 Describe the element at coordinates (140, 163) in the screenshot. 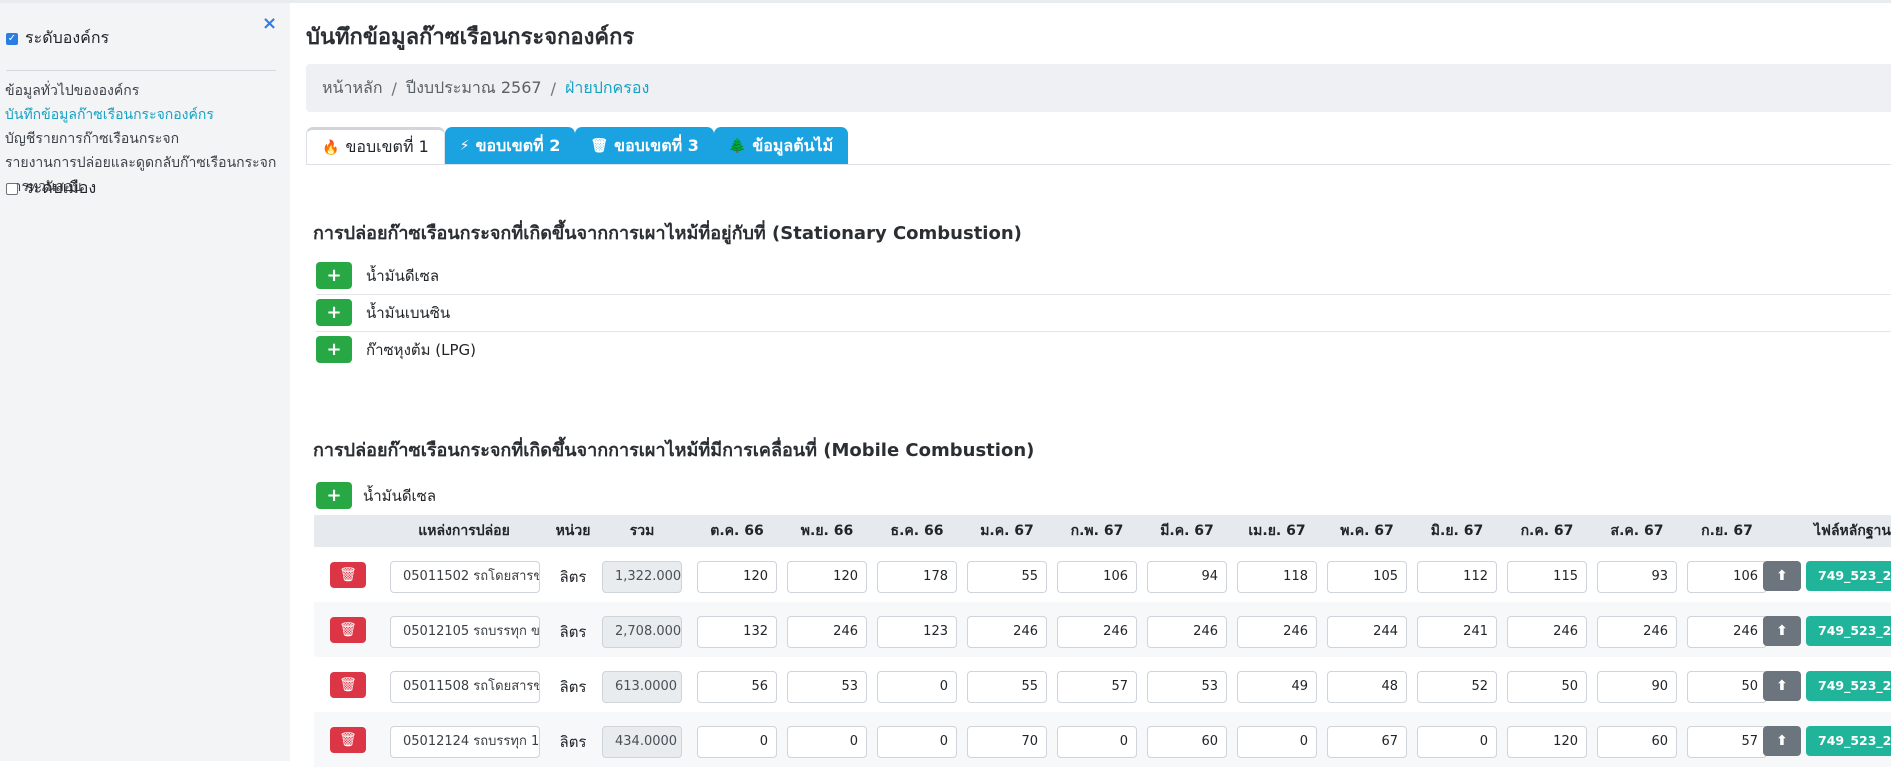

I see `sidebar-item-emission-report: รายงานการปล่อยและดูดกลับก๊าซเรือนกระจก` at that location.